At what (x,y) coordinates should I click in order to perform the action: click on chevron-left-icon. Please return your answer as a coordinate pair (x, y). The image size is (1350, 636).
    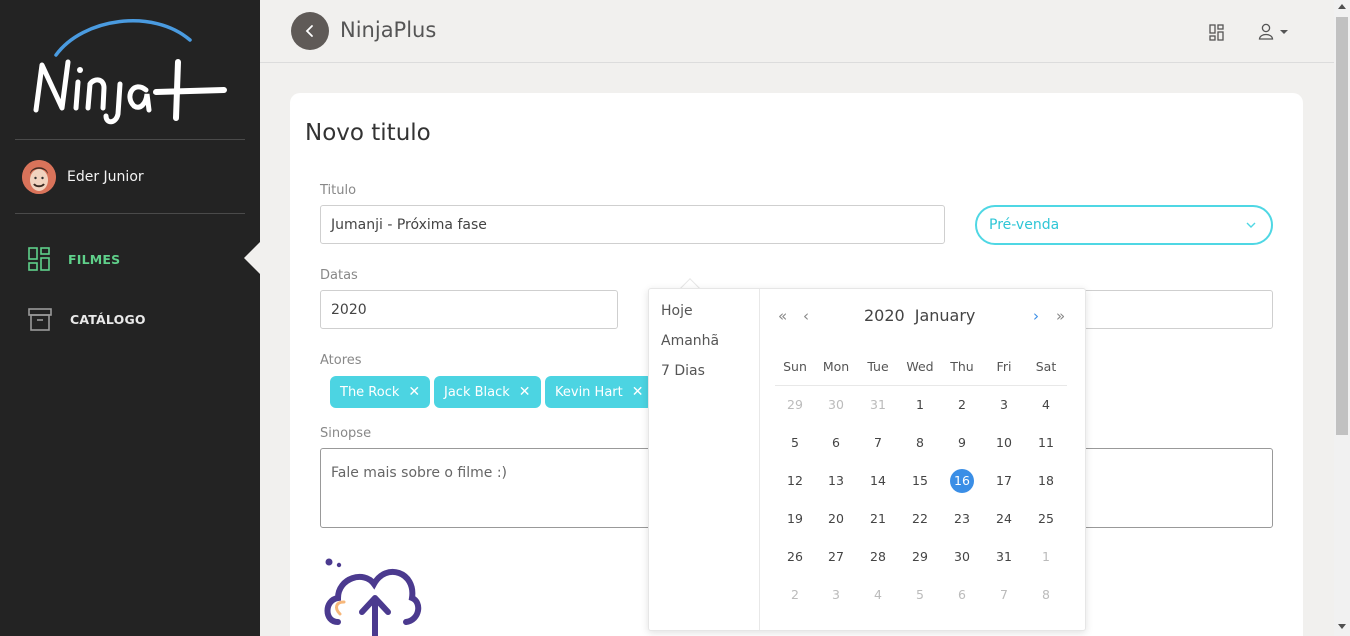
    Looking at the image, I should click on (309, 31).